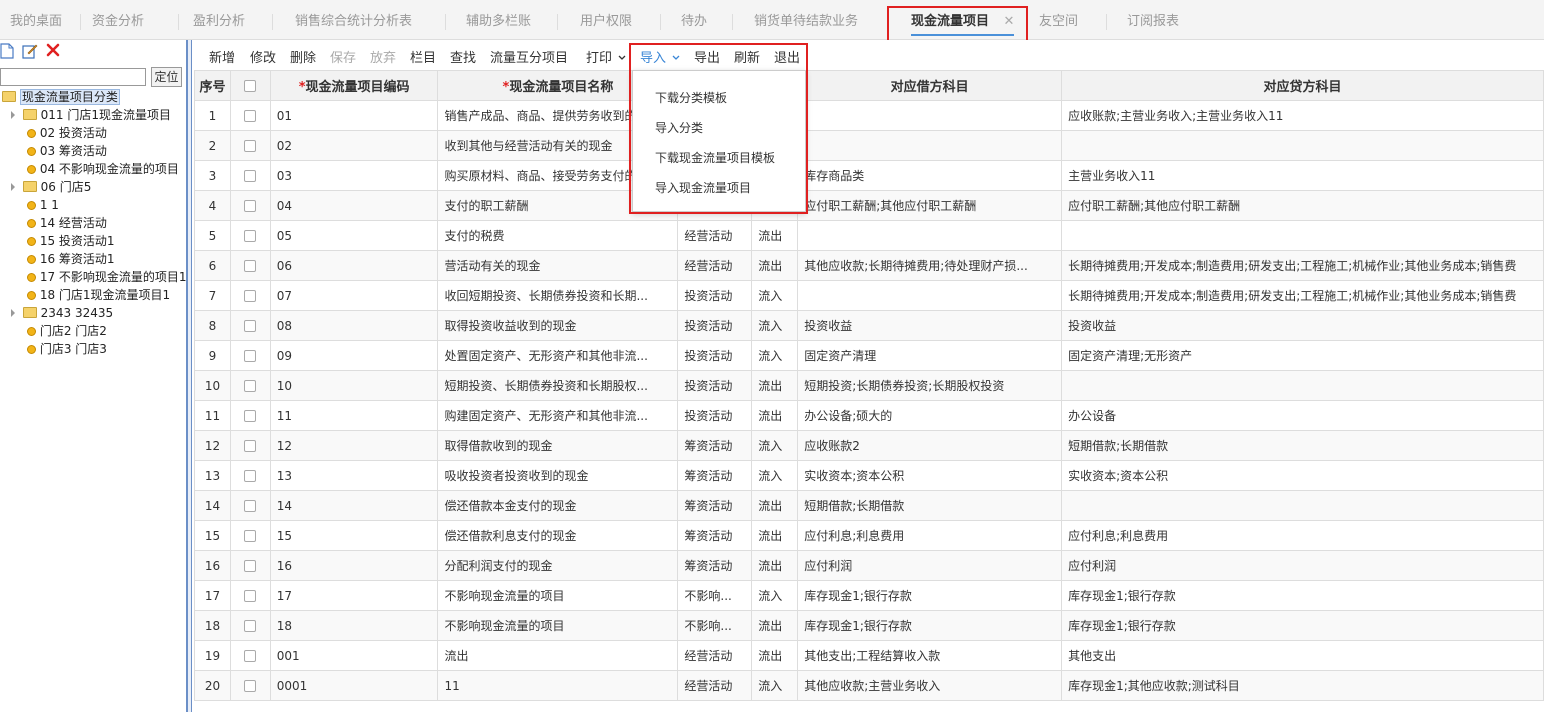 The height and width of the screenshot is (712, 1544). I want to click on panel-splitter, so click(189, 376).